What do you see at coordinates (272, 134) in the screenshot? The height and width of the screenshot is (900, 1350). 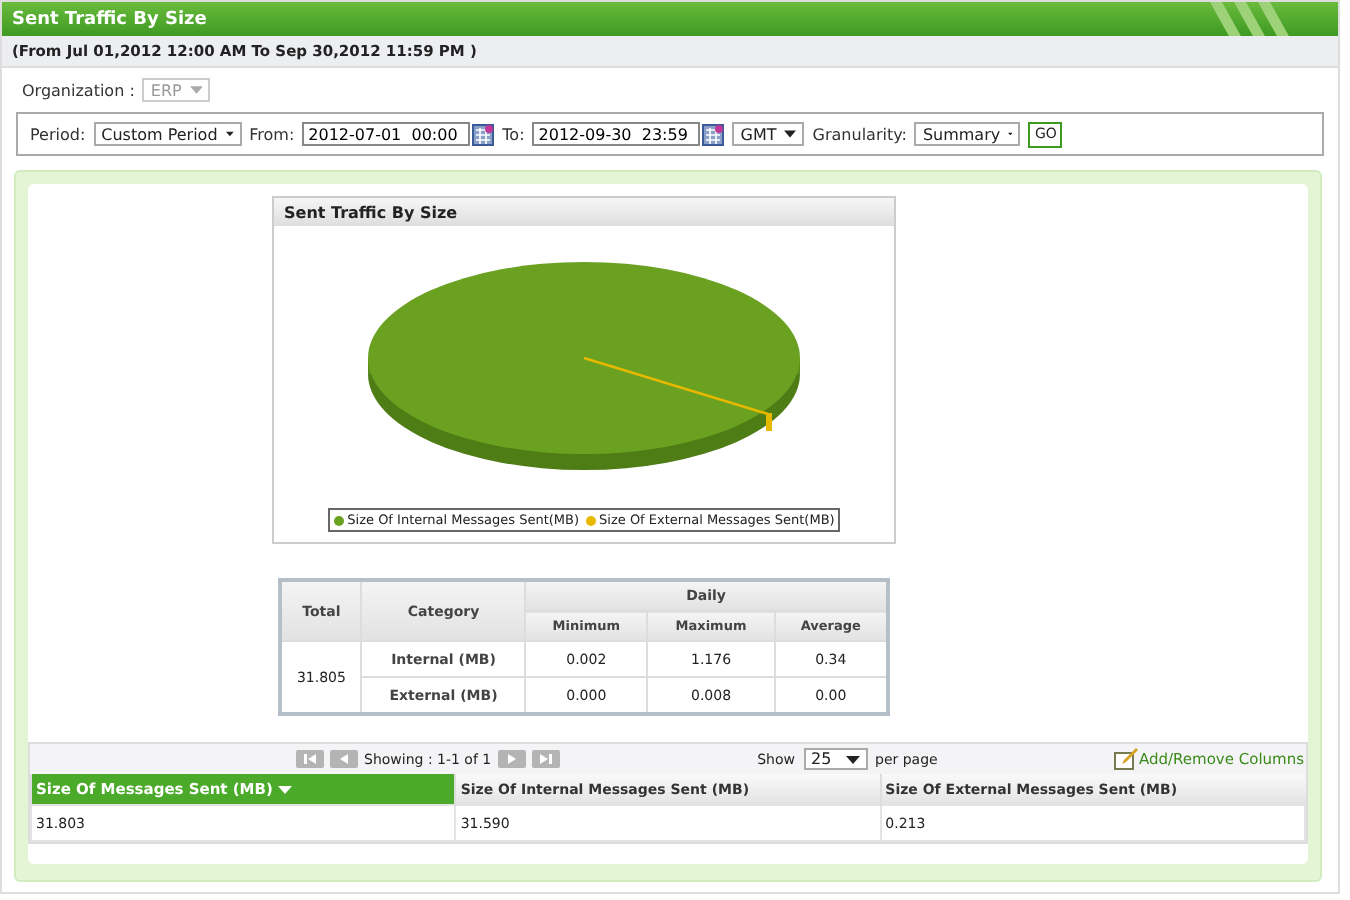 I see `from-label: From:` at bounding box center [272, 134].